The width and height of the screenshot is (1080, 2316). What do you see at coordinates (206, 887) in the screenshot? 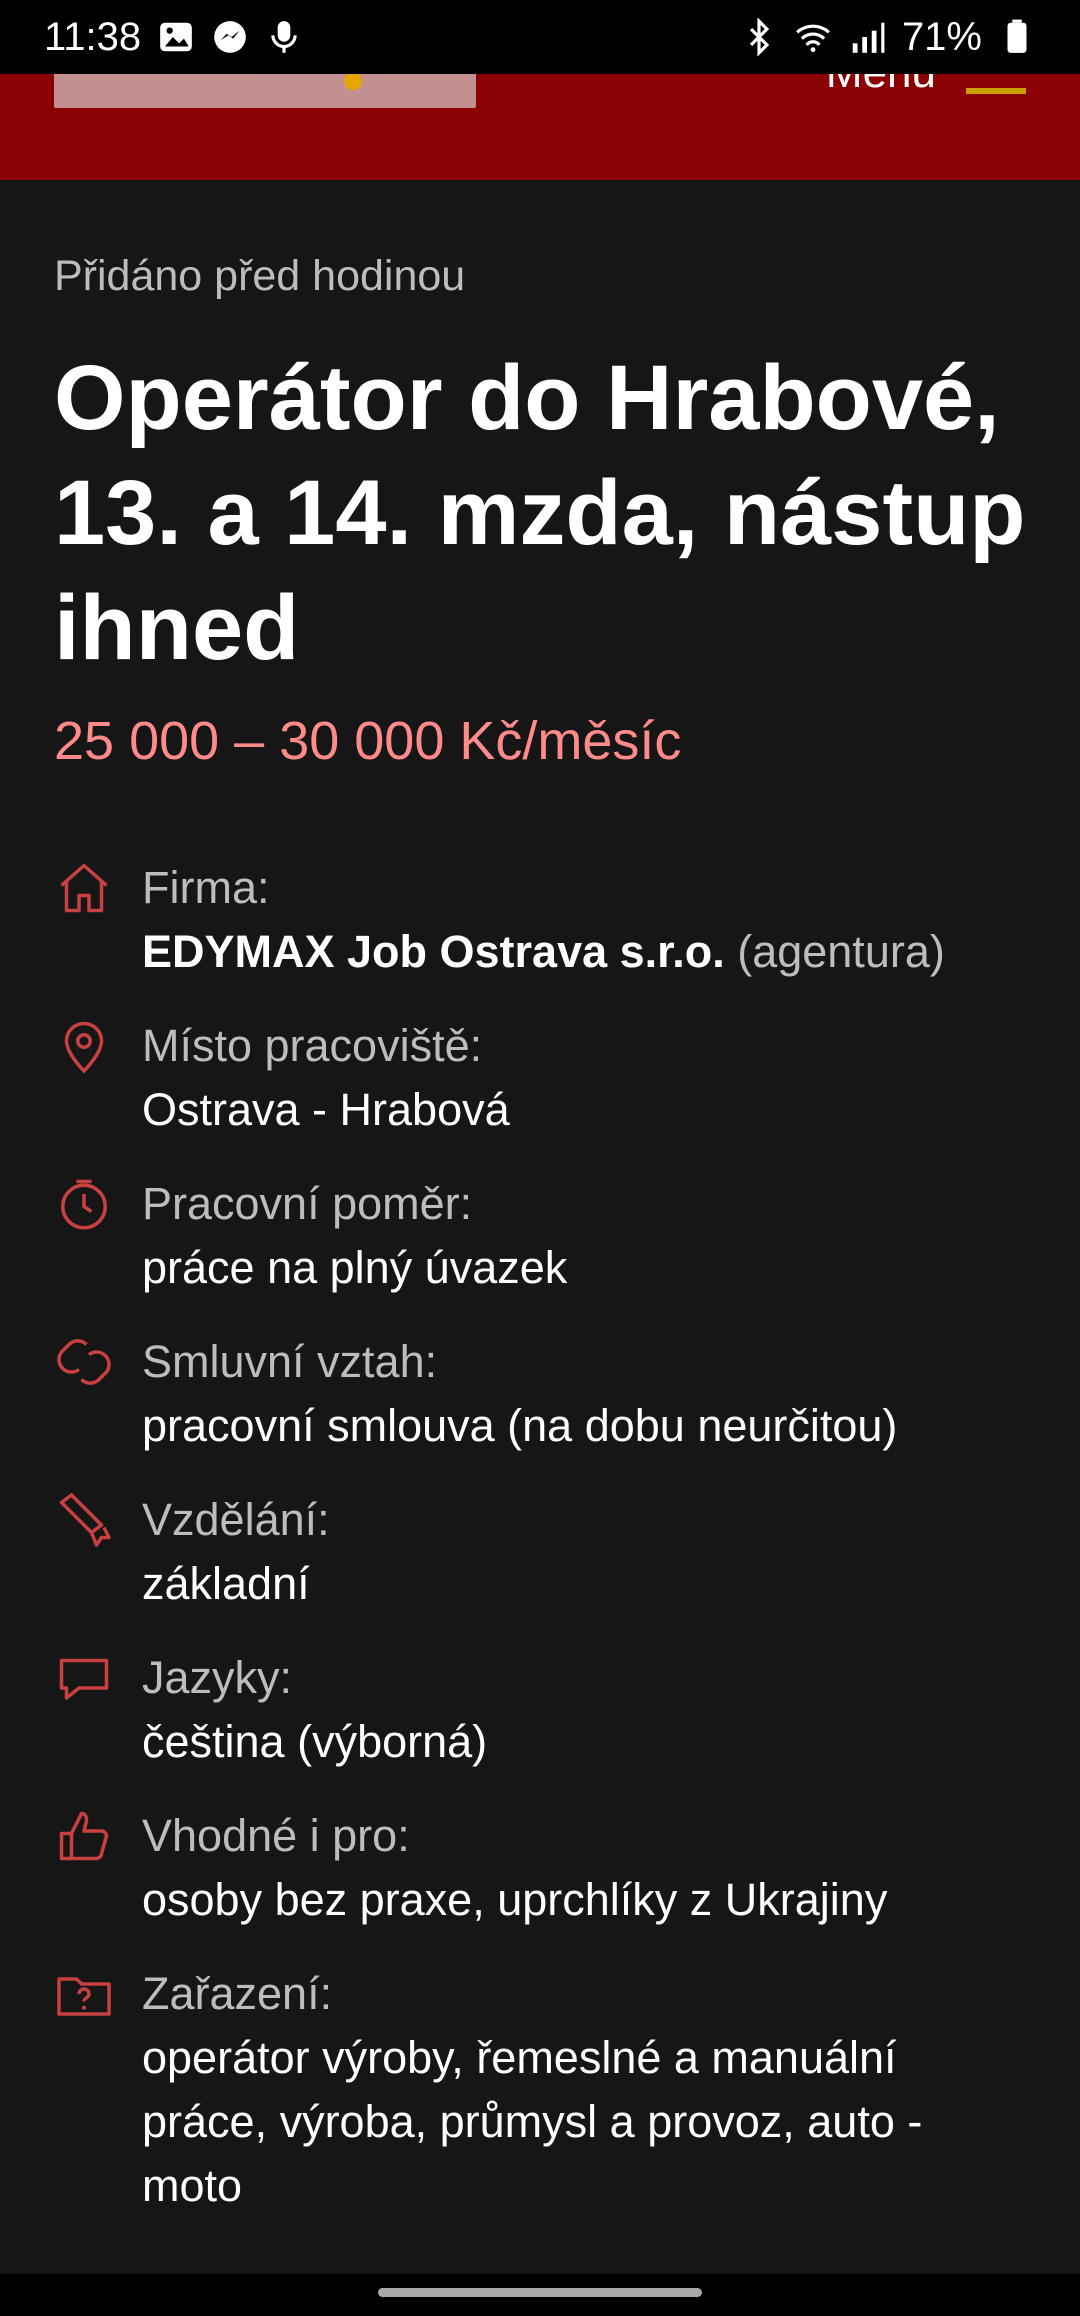
I see `company-label: Firma:` at bounding box center [206, 887].